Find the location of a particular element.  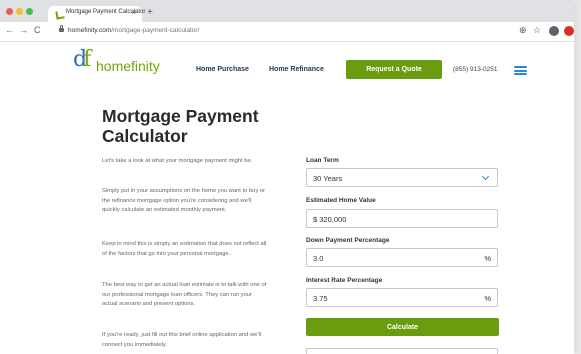

loan-term-label: Loan Term is located at coordinates (322, 160).